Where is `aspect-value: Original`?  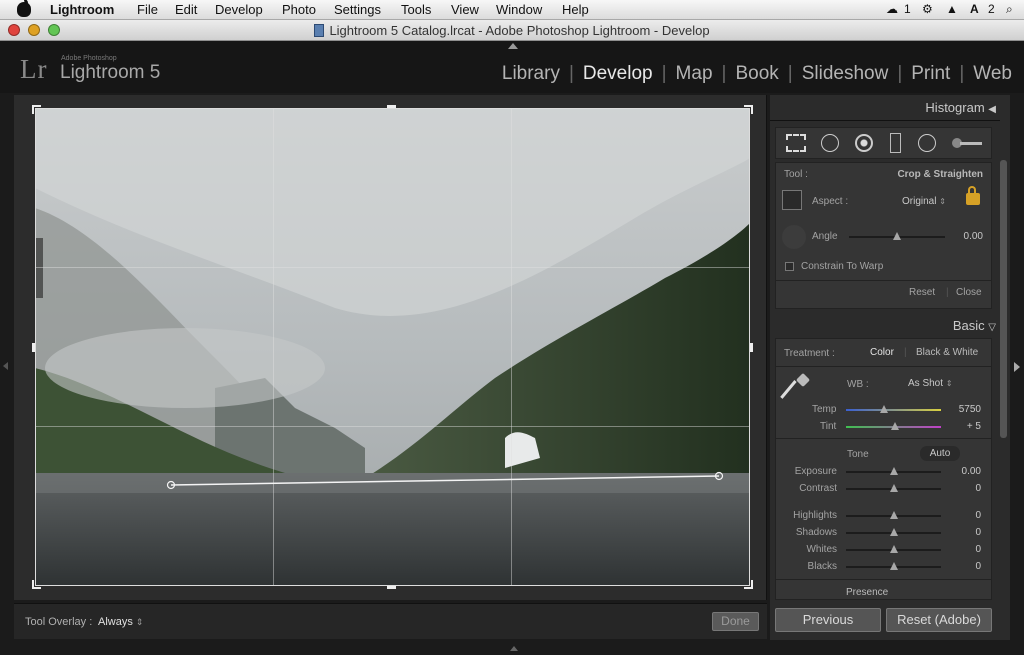
aspect-value: Original is located at coordinates (919, 201).